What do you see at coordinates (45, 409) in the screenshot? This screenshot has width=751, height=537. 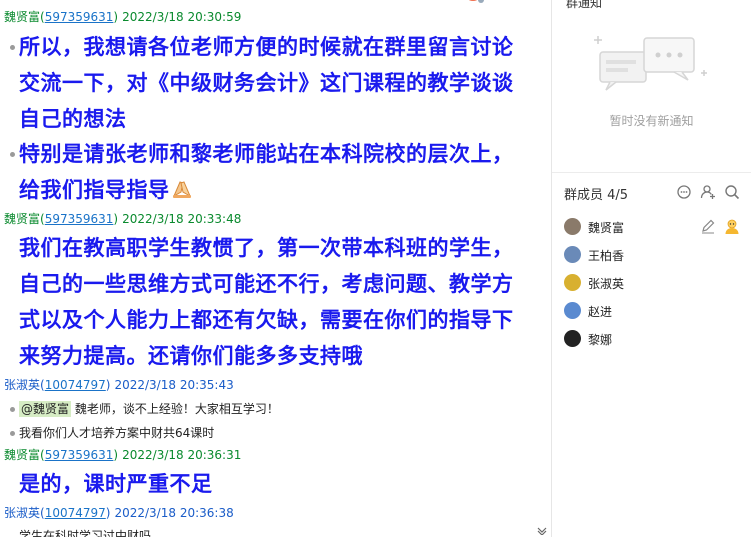 I see `mention-tag: @魏贤富` at bounding box center [45, 409].